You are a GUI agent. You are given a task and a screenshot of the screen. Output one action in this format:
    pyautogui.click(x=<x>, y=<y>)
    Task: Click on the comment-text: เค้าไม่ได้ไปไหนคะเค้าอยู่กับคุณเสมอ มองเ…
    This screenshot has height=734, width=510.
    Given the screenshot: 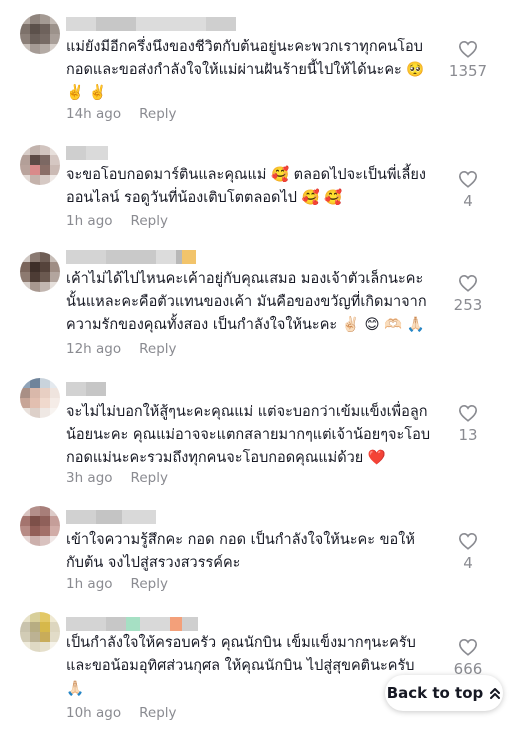 What is the action you would take?
    pyautogui.click(x=246, y=302)
    